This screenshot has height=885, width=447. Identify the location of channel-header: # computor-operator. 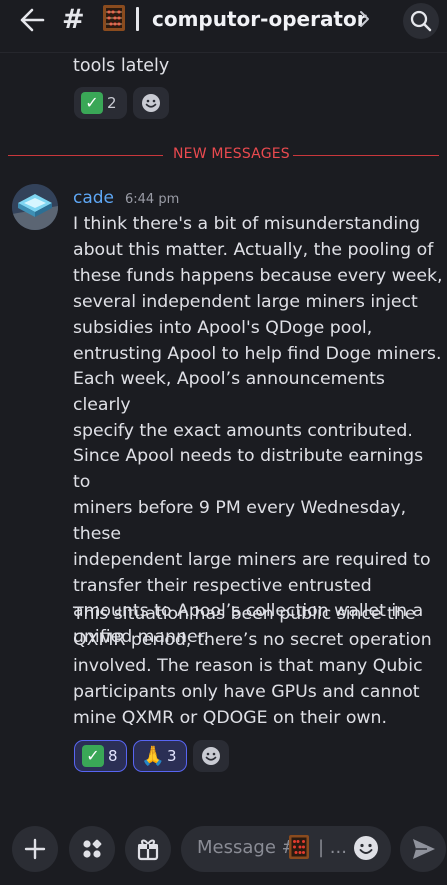
(223, 20).